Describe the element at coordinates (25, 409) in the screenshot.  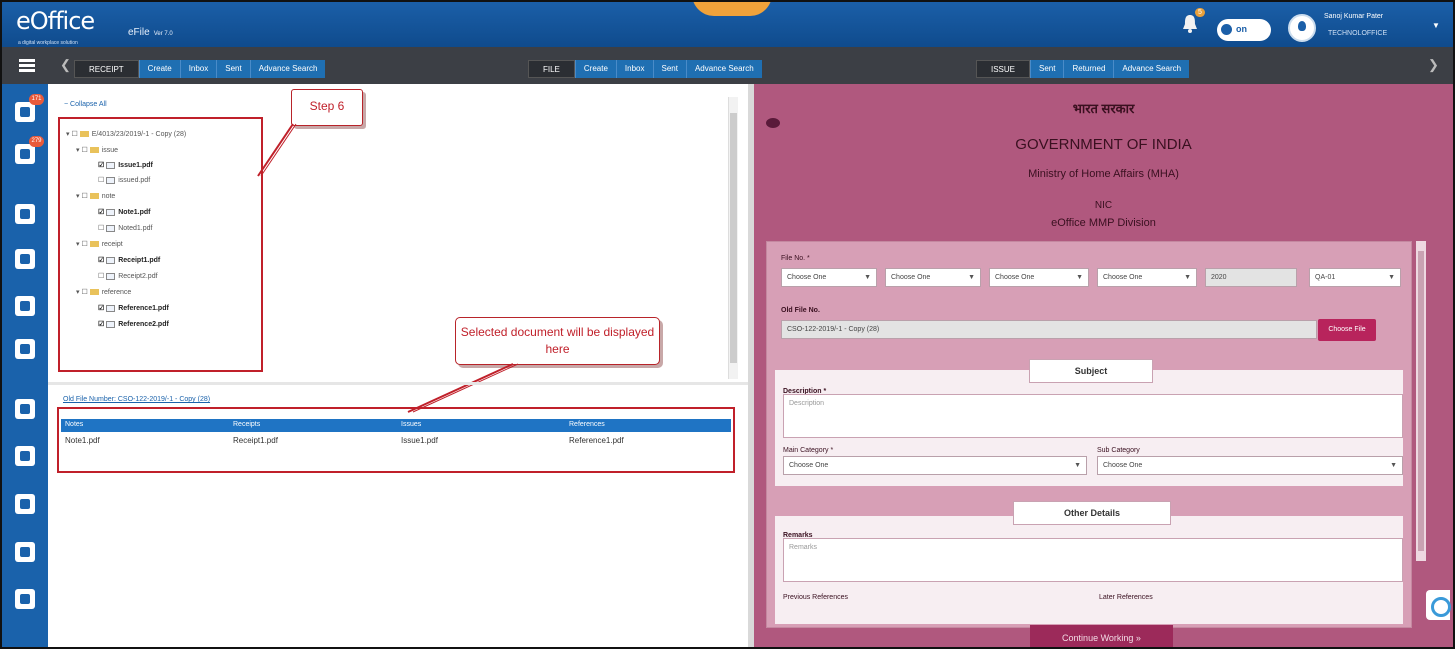
I see `mobile-icon` at that location.